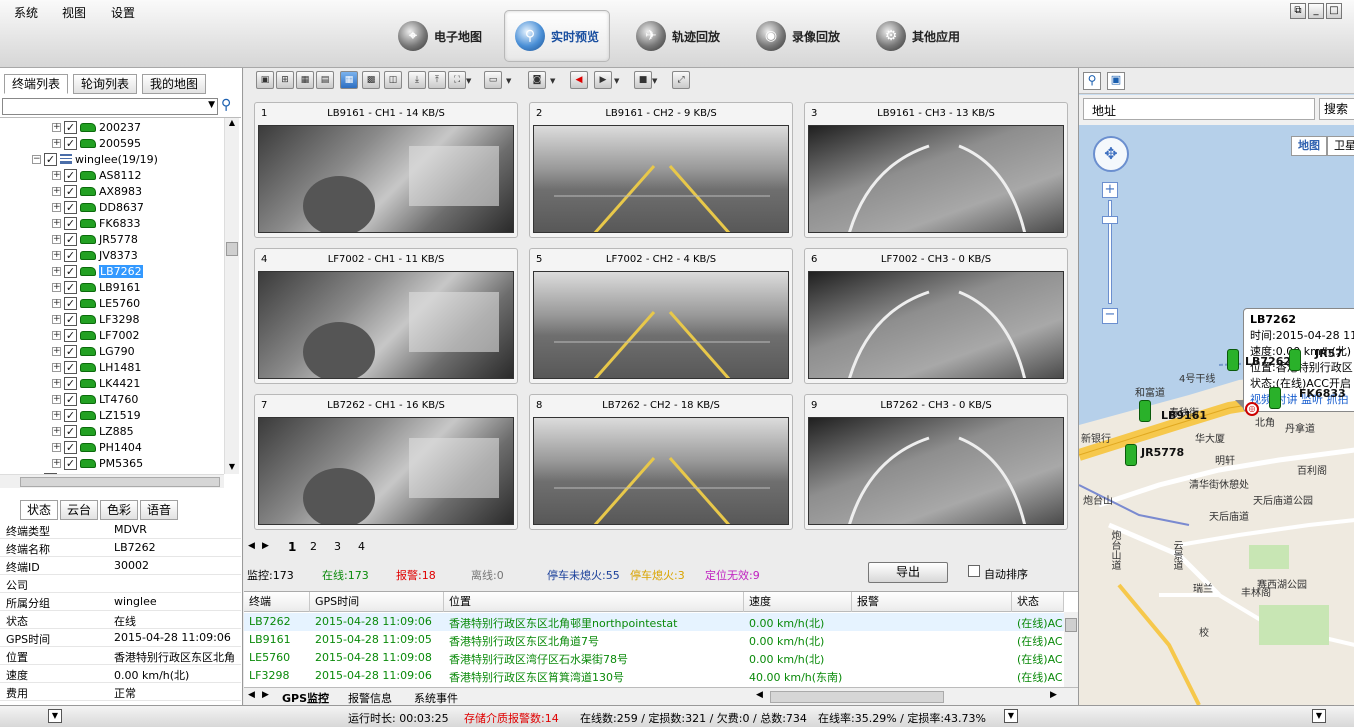 The image size is (1354, 727). Describe the element at coordinates (251, 695) in the screenshot. I see `tabs-prev-icon: ◀` at that location.